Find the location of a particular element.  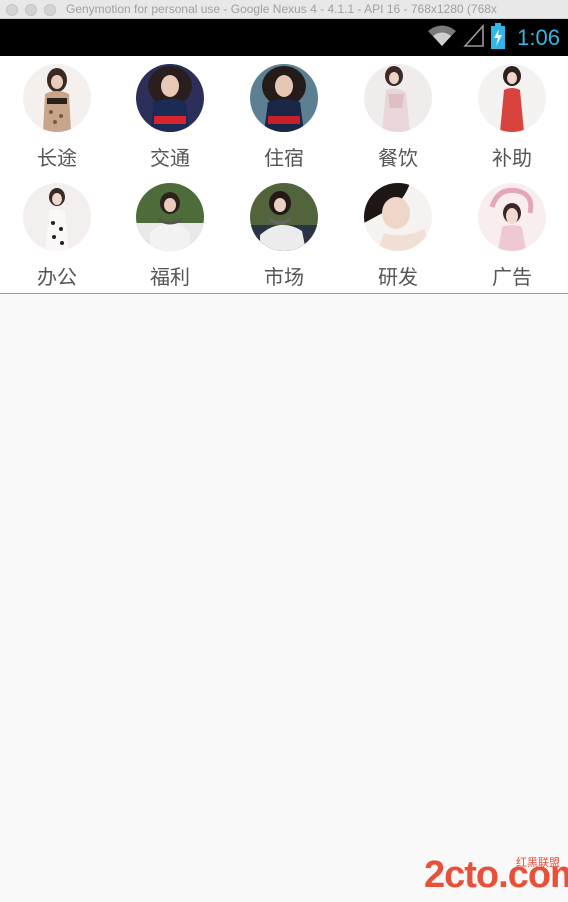

android-status-bar: 1:06 is located at coordinates (284, 37).